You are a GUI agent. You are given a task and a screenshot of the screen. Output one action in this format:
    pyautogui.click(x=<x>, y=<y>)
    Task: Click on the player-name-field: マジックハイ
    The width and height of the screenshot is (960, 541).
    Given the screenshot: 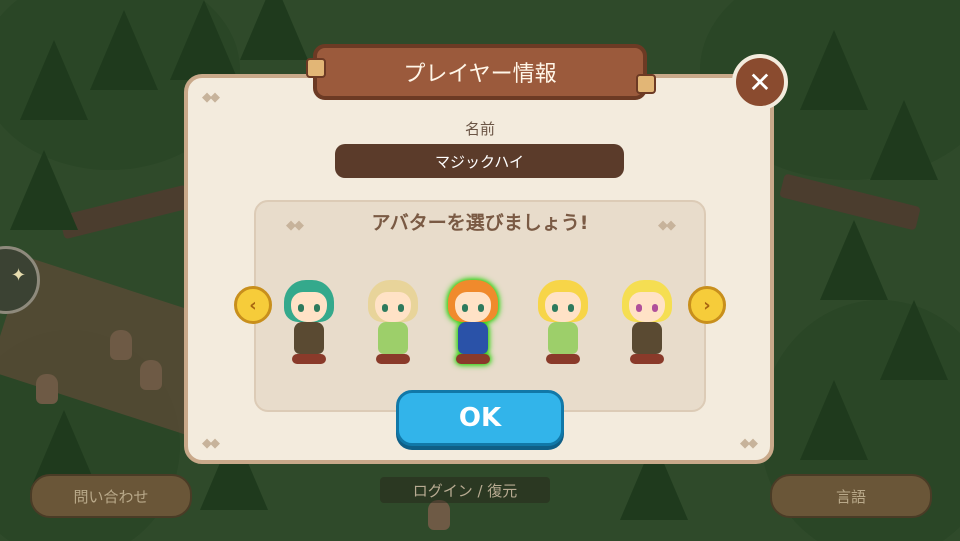 What is the action you would take?
    pyautogui.click(x=479, y=161)
    